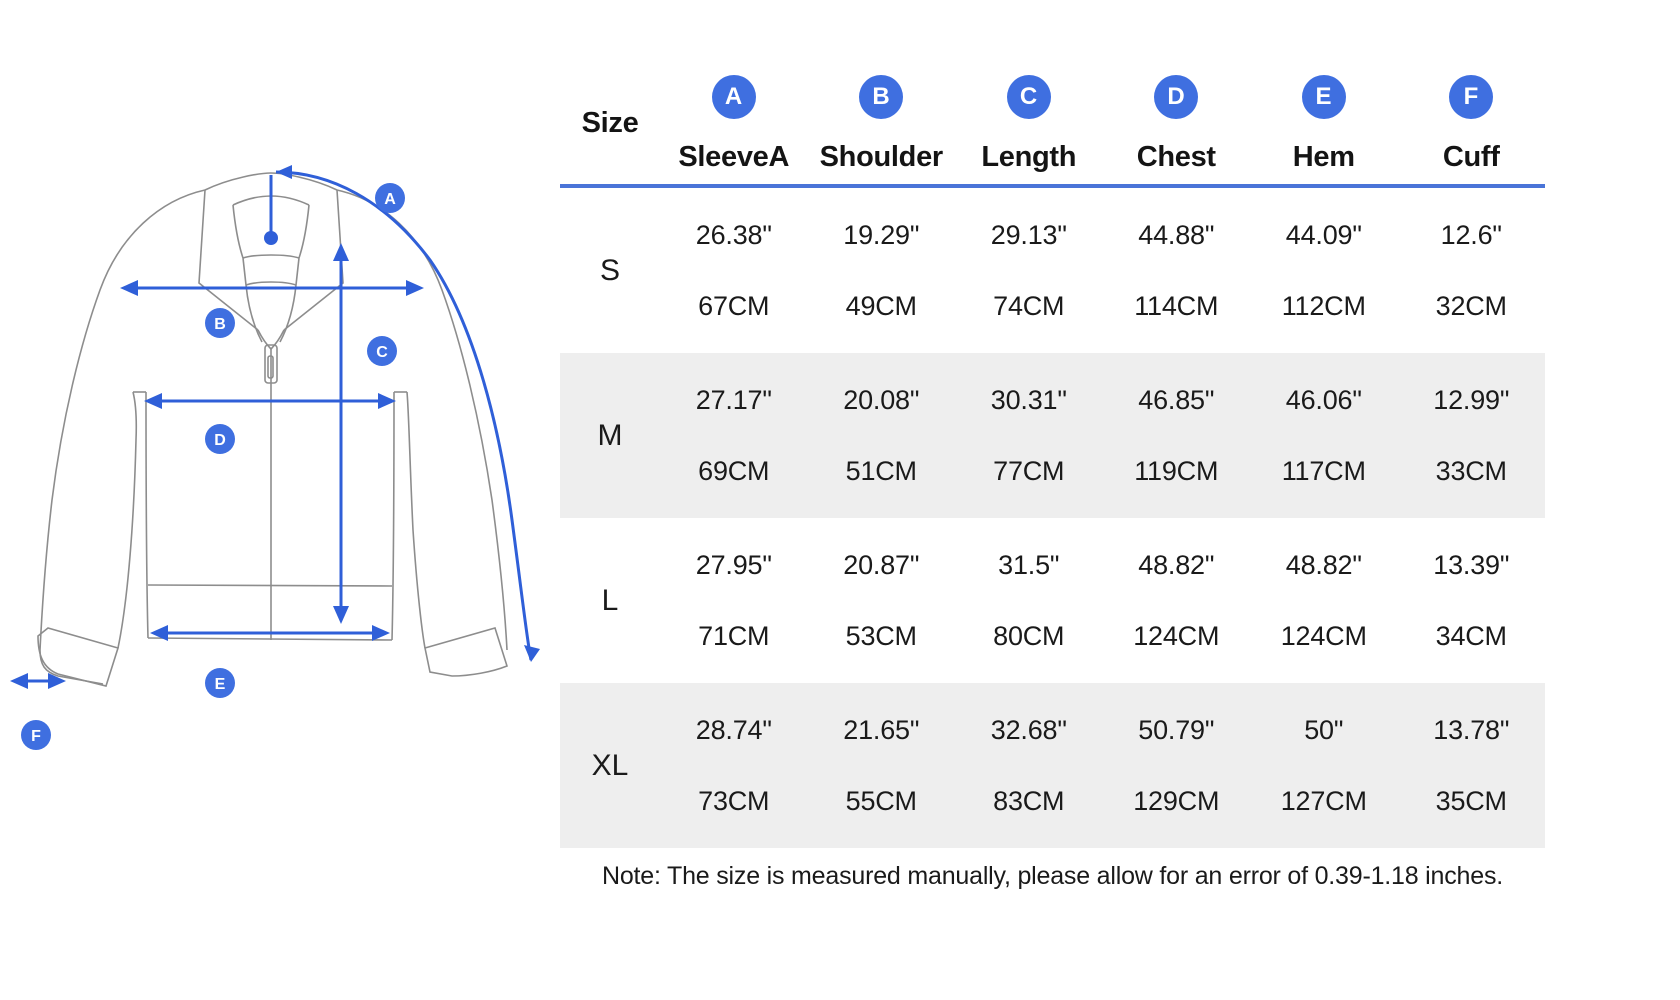 The width and height of the screenshot is (1680, 1000). I want to click on diagram-marker-d: D, so click(220, 439).